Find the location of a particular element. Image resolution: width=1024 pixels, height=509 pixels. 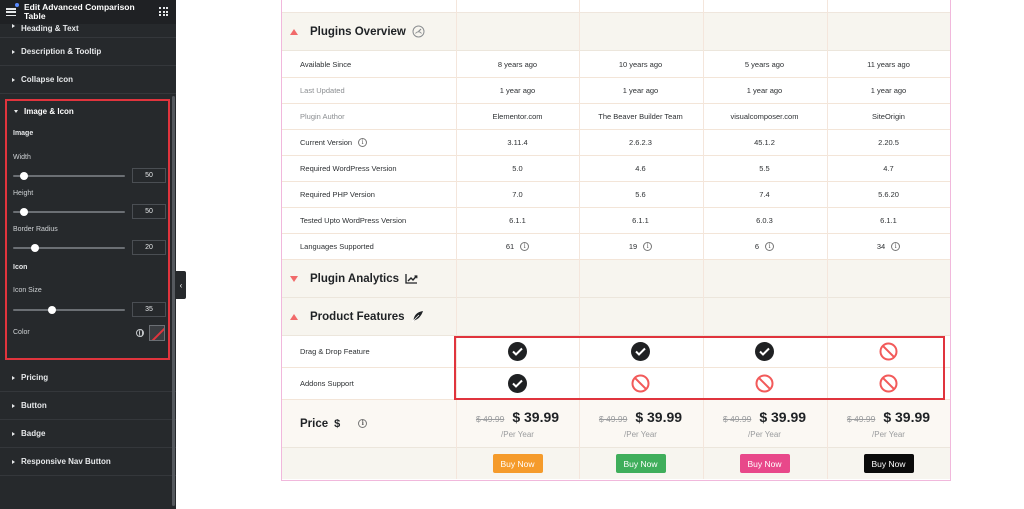

cell-value: 6.1.1 is located at coordinates (640, 220).